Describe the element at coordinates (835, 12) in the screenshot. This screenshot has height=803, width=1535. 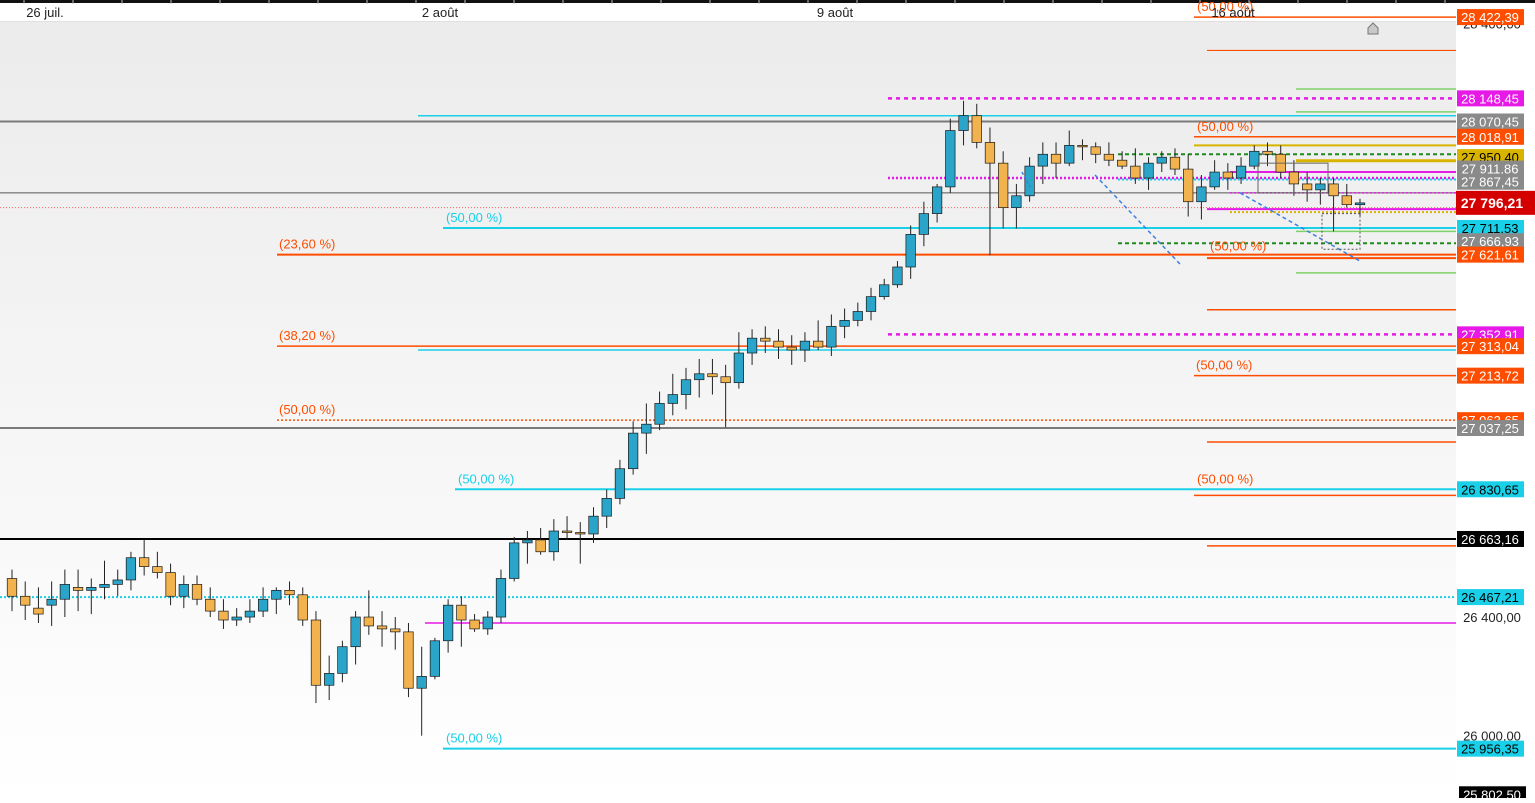
I see `time-tick-label: 9 août` at that location.